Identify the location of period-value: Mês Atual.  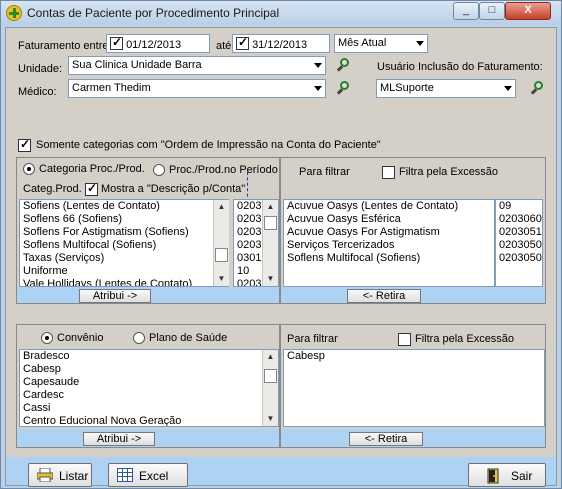
(362, 43).